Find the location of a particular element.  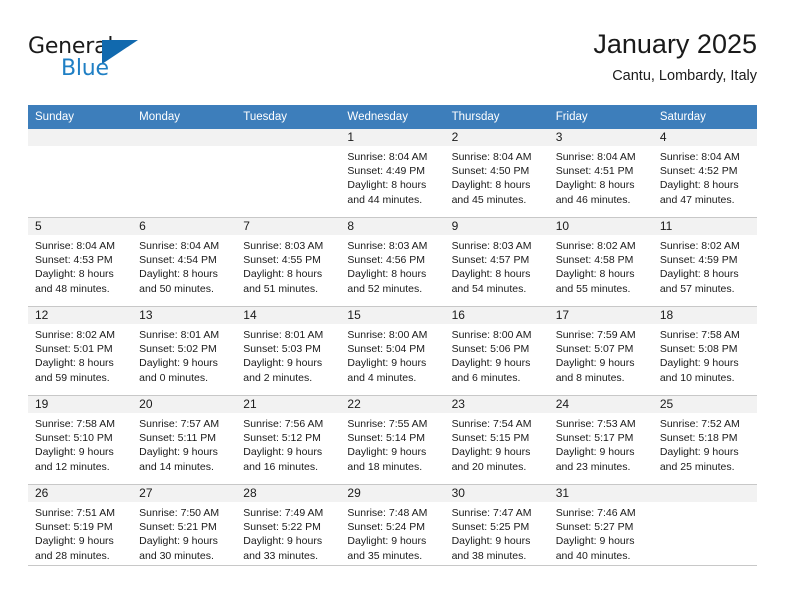

day-number: 21 is located at coordinates (288, 404).